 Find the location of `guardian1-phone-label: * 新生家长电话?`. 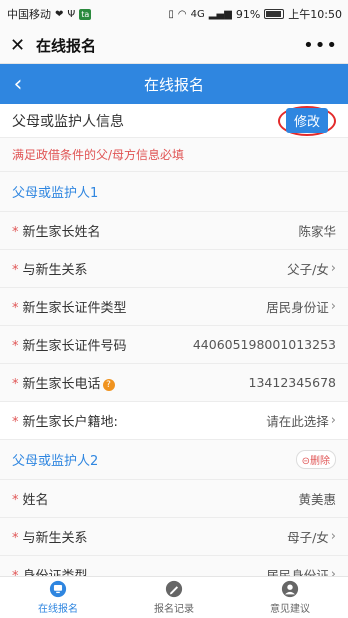

guardian1-phone-label: * 新生家长电话? is located at coordinates (130, 382).